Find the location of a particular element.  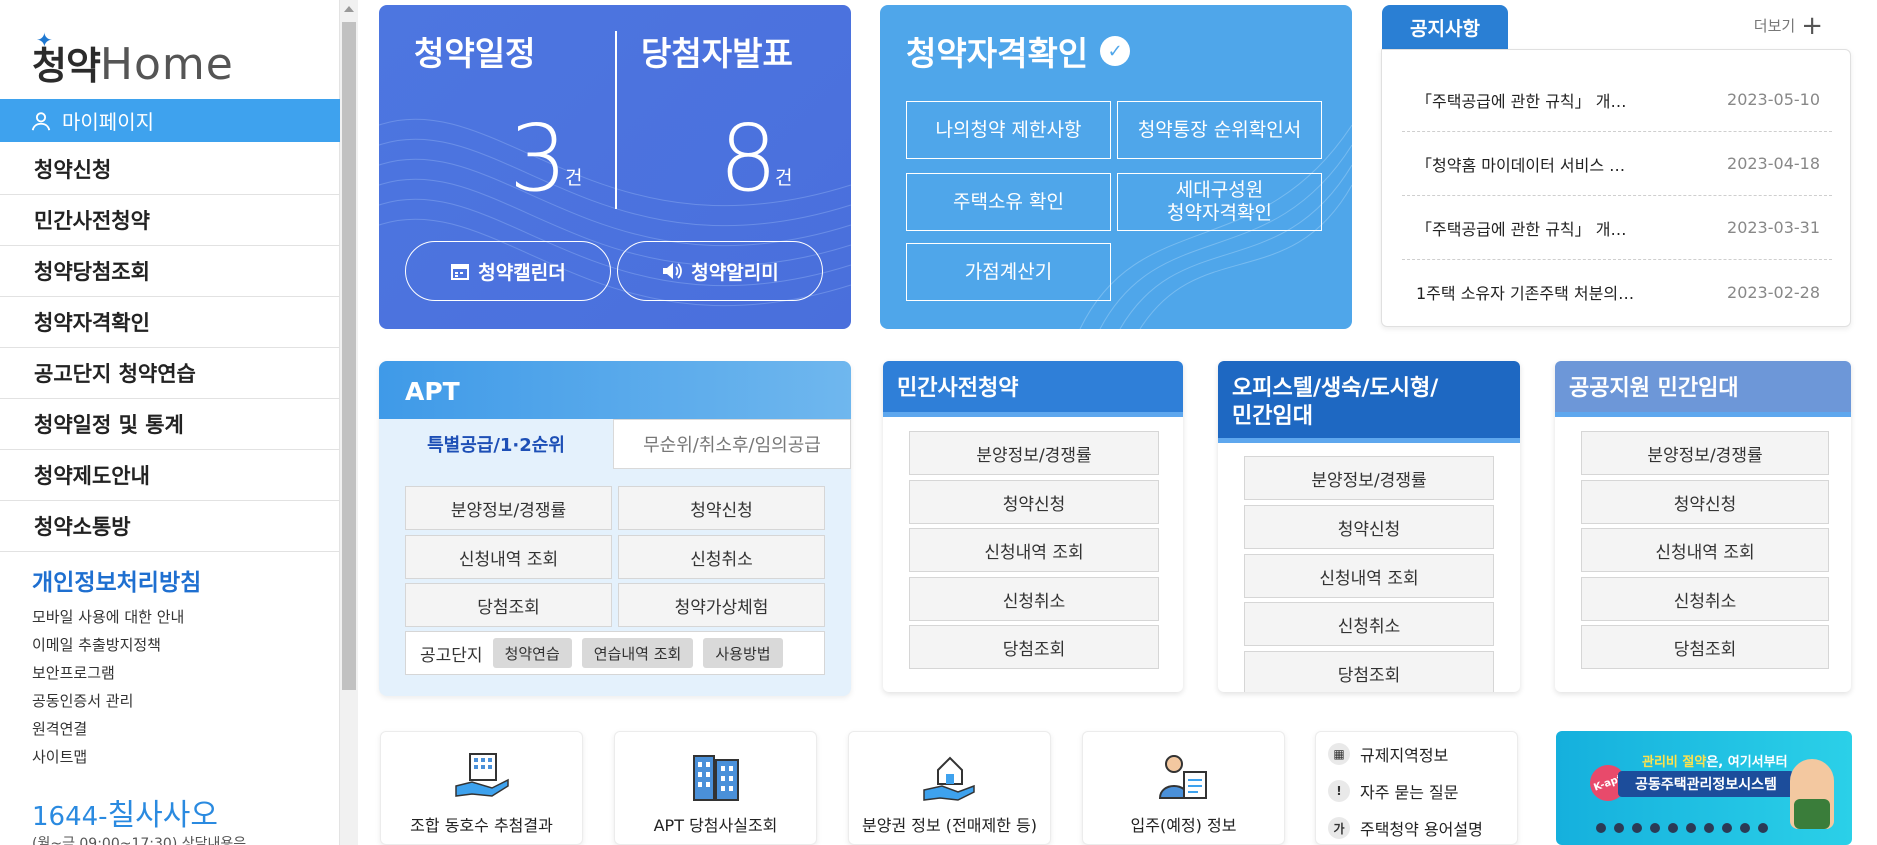

alarm-button: 청약알리미 is located at coordinates (720, 271).